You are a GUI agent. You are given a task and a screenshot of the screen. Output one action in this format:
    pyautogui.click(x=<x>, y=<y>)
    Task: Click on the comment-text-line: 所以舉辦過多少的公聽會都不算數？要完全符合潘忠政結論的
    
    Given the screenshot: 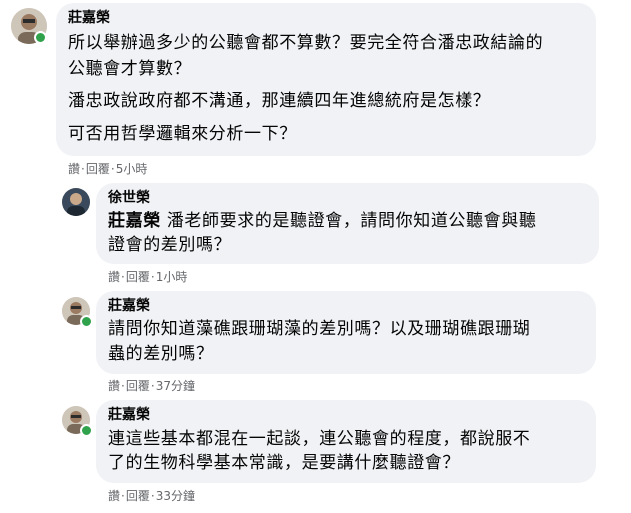 What is the action you would take?
    pyautogui.click(x=306, y=43)
    